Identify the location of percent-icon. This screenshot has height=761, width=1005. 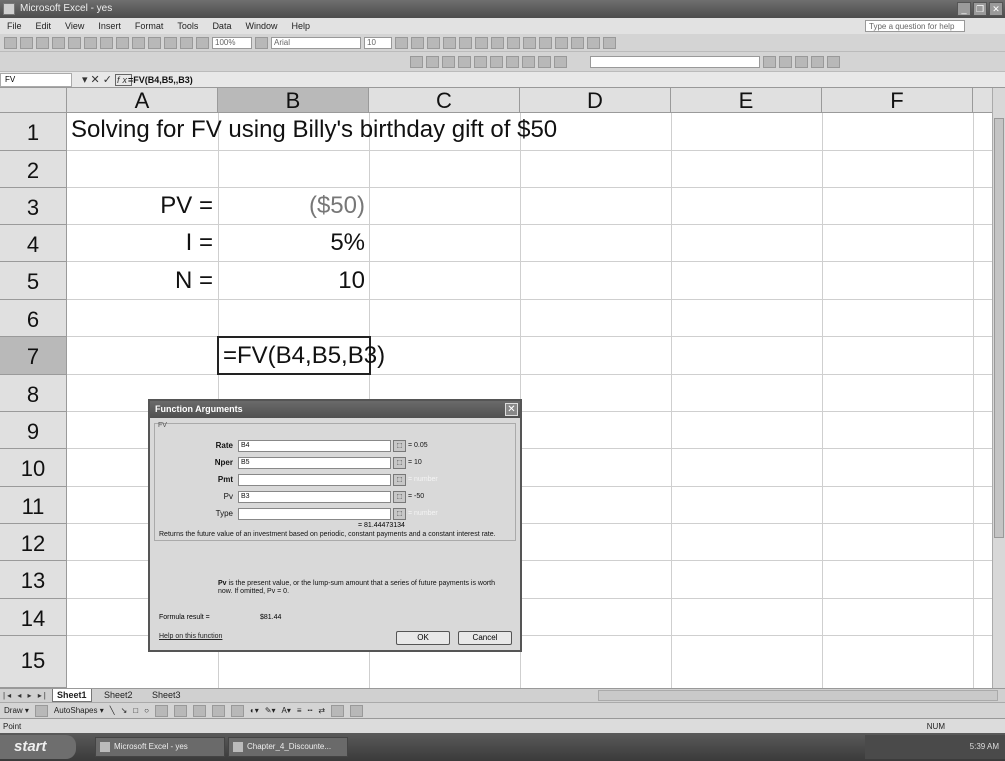
(529, 42).